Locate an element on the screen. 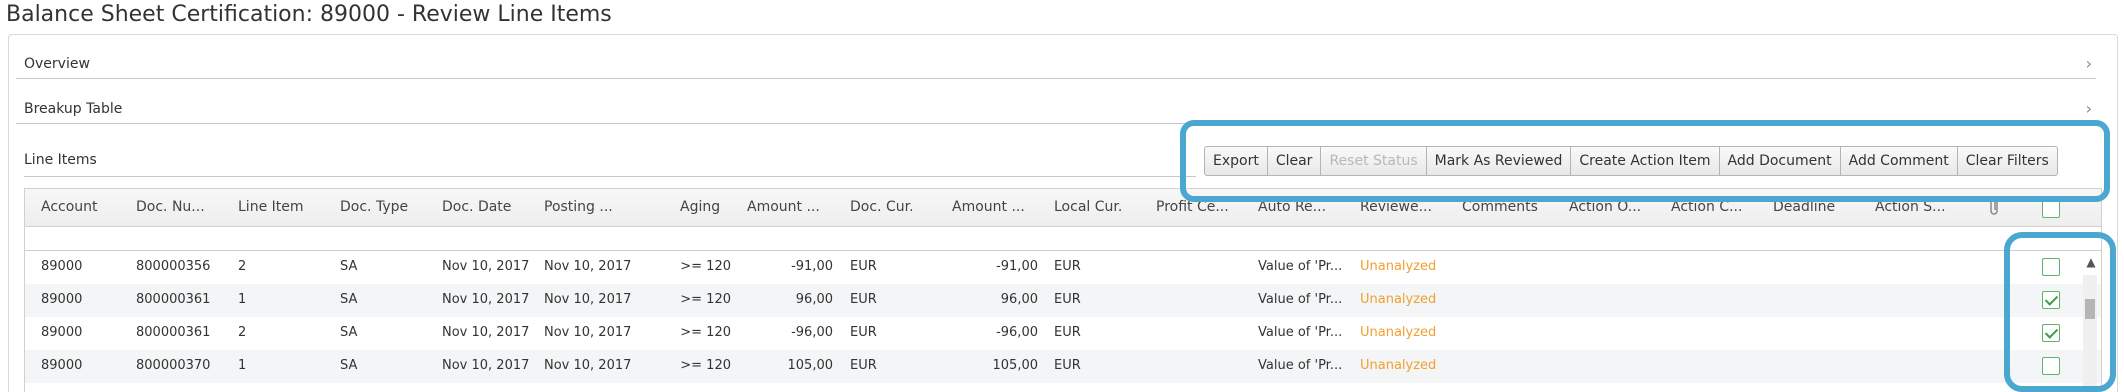  reset-status-button: Reset Status is located at coordinates (1374, 161).